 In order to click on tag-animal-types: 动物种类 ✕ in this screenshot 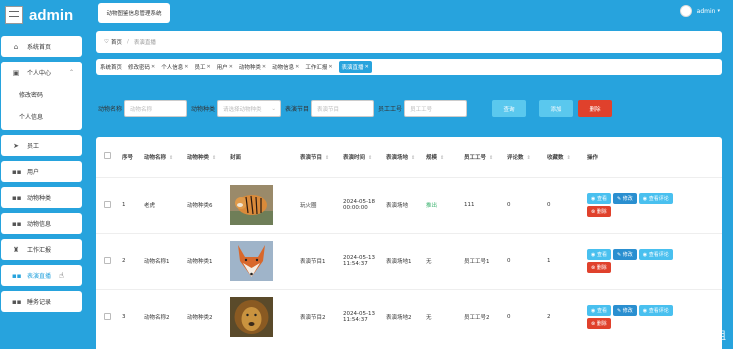, I will do `click(252, 67)`.